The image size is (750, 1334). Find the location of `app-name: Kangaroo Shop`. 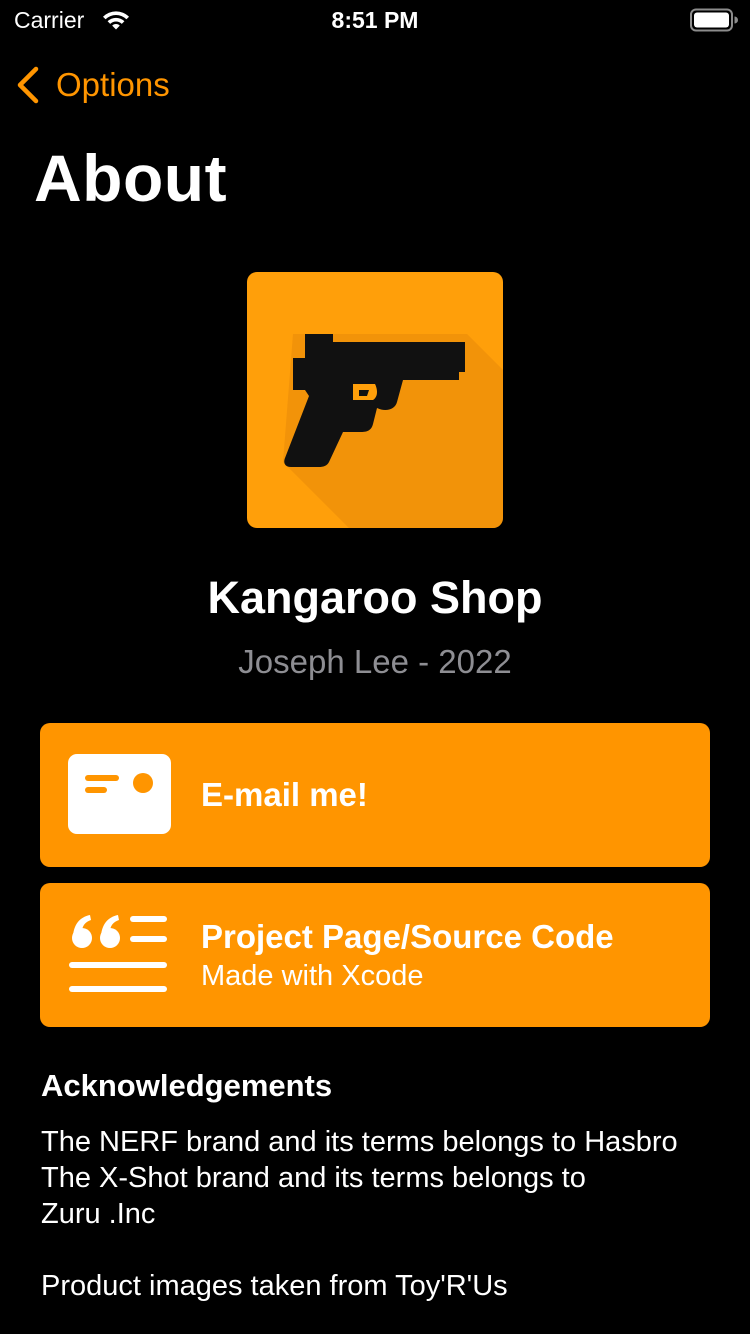

app-name: Kangaroo Shop is located at coordinates (375, 597).